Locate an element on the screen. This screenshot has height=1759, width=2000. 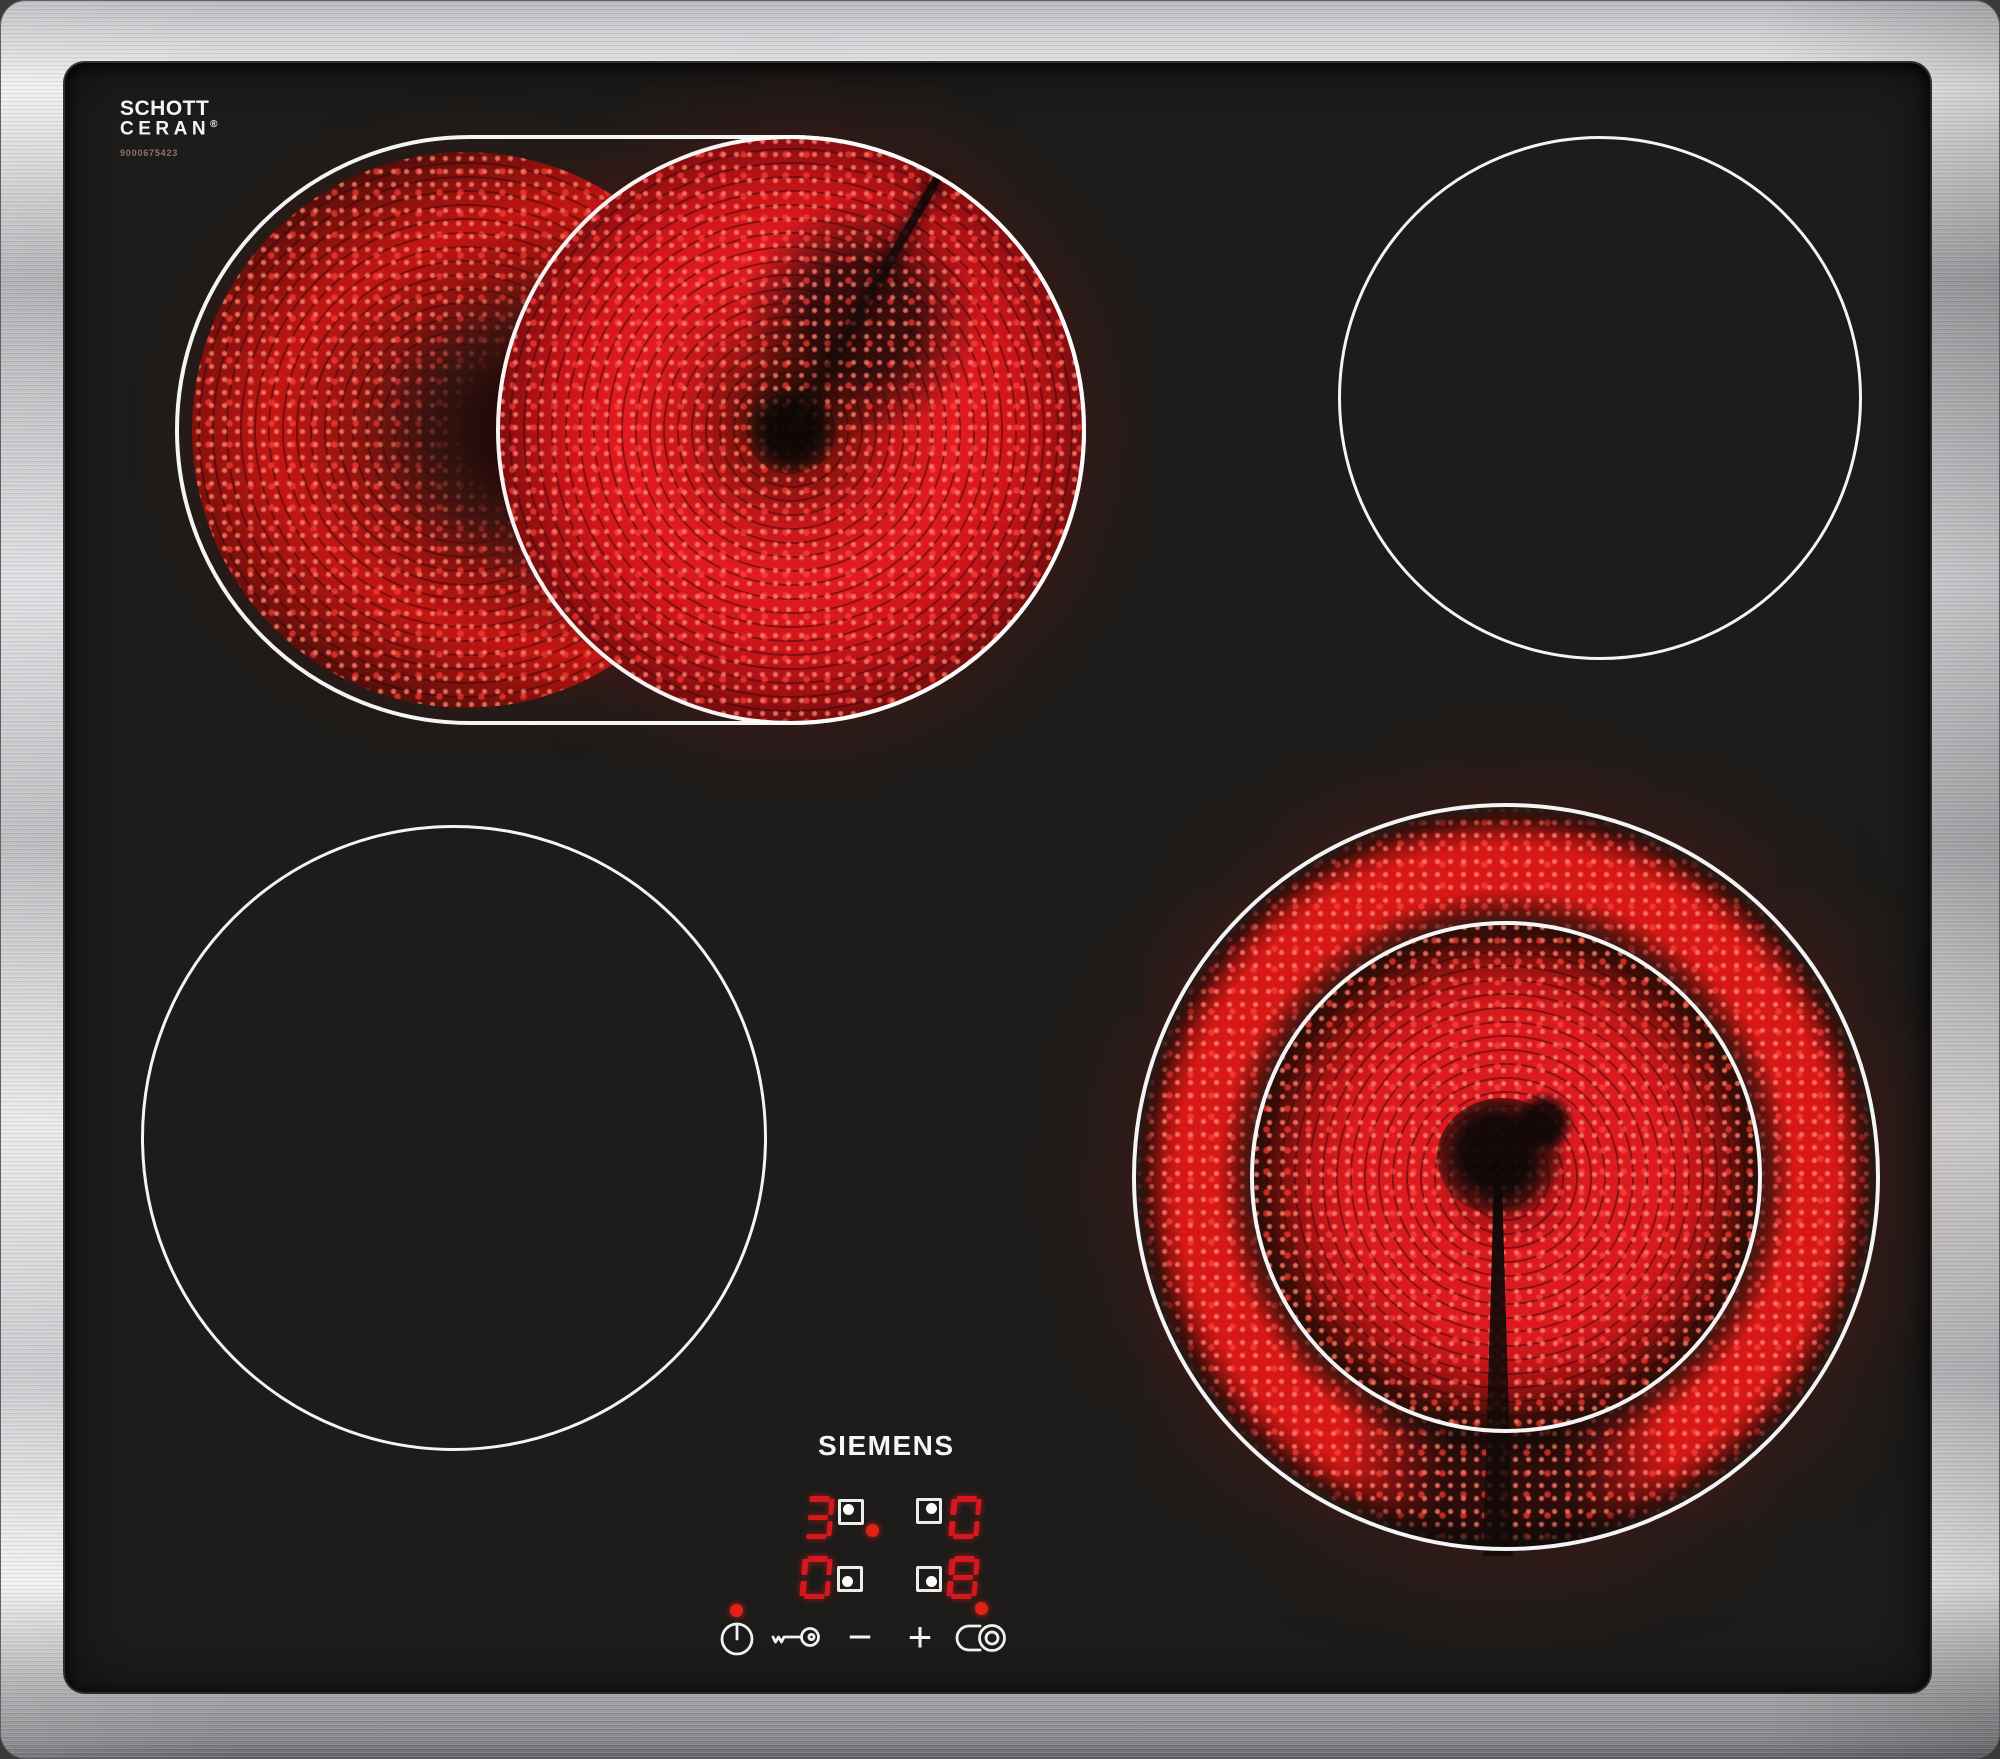
part-number: 9000675423 is located at coordinates (149, 153).